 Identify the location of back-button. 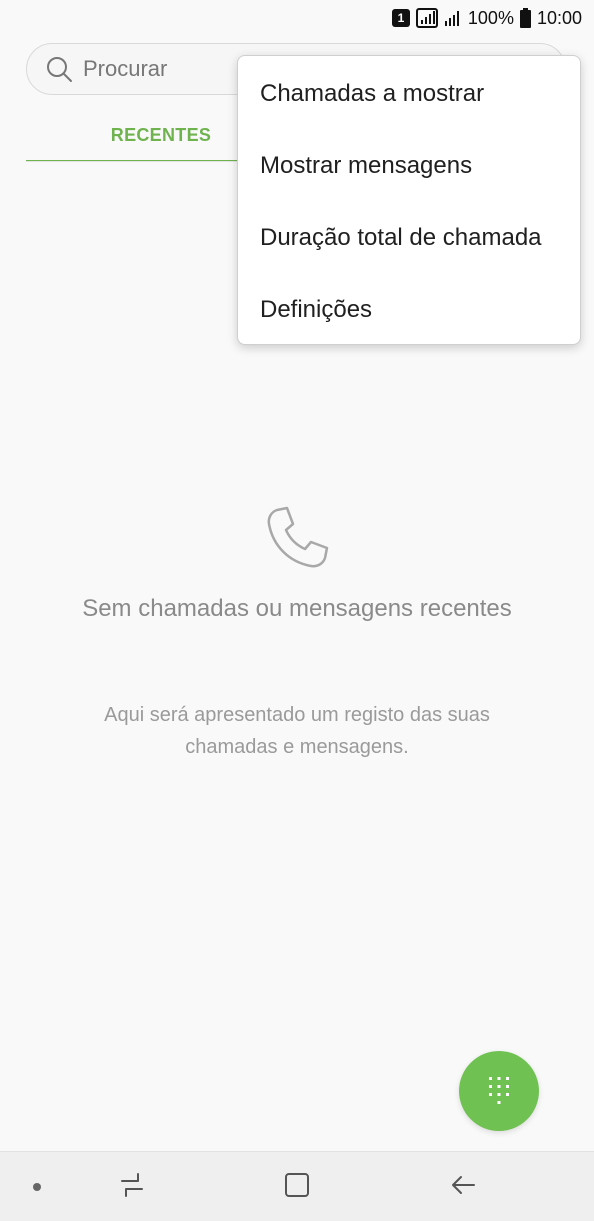
(463, 1187).